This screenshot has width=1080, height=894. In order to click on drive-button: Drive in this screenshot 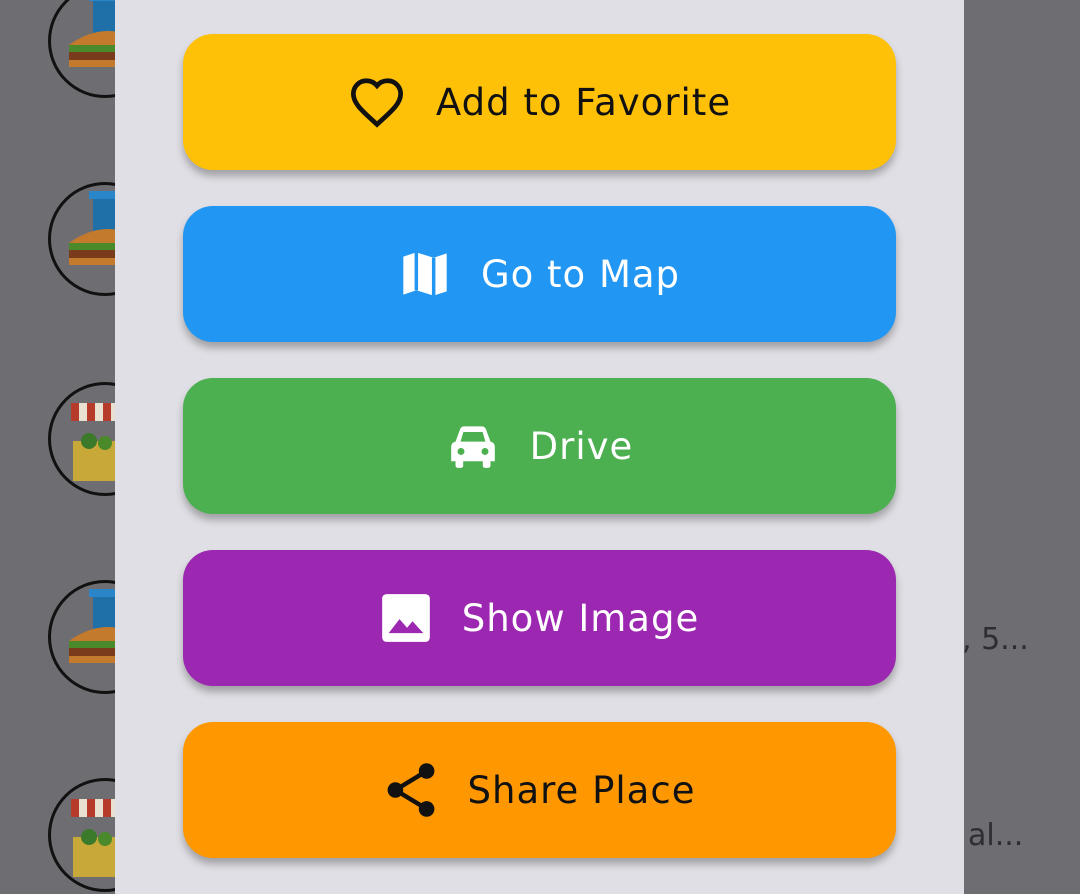, I will do `click(539, 446)`.